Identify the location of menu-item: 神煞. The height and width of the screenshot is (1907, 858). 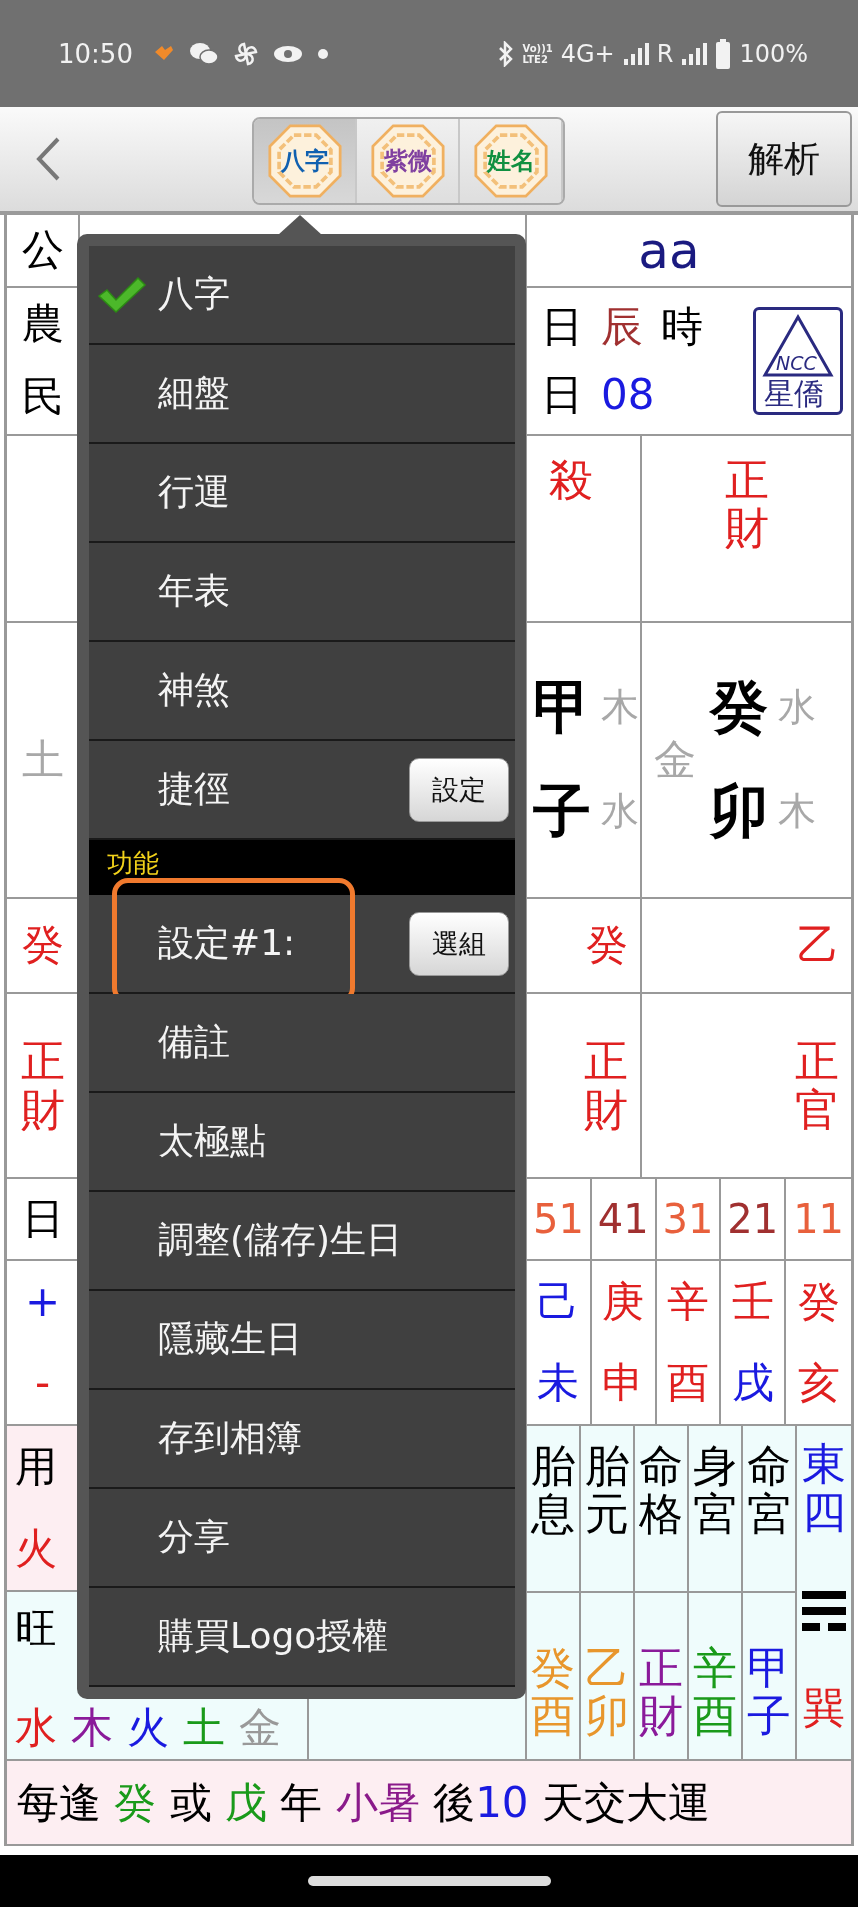
(302, 691).